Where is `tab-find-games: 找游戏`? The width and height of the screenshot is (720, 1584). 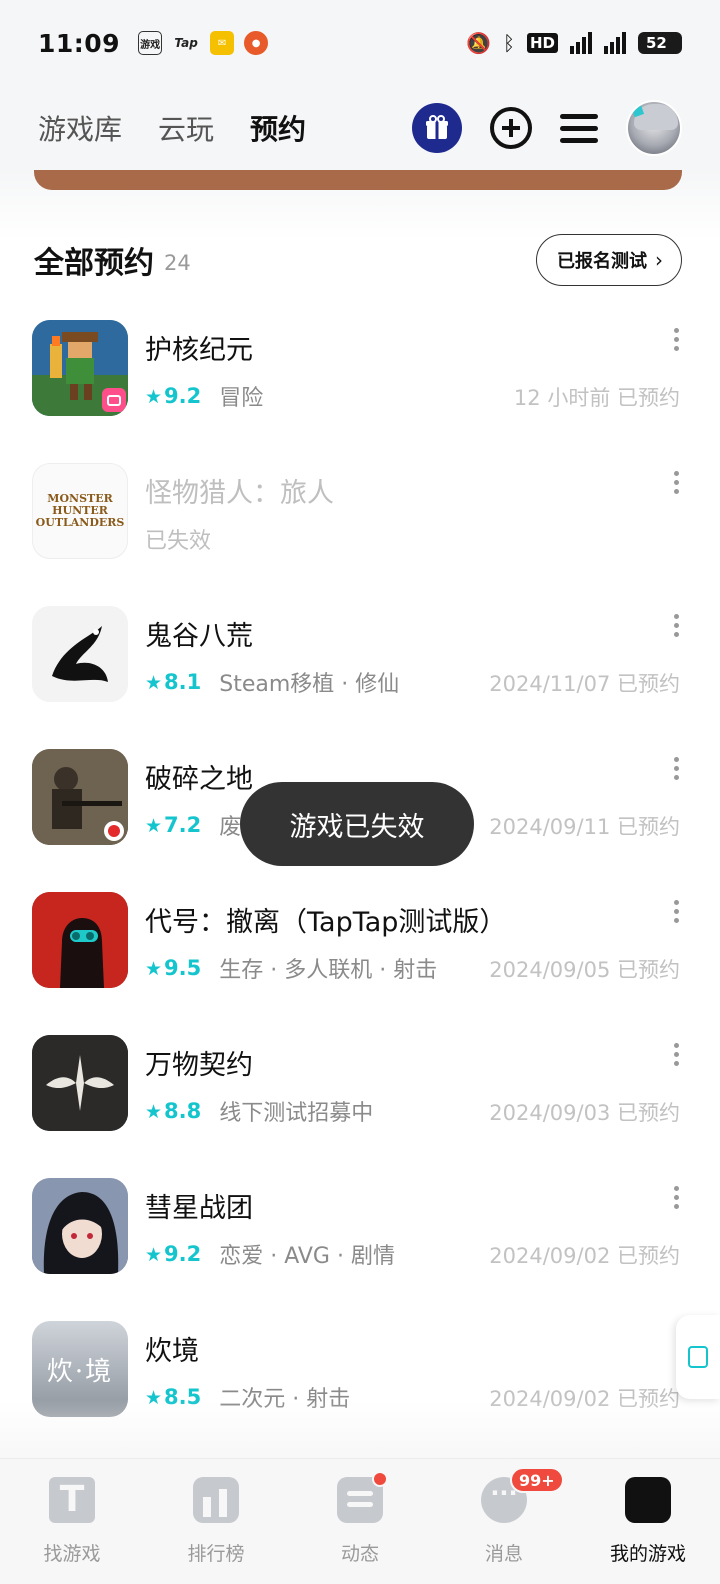 tab-find-games: 找游戏 is located at coordinates (72, 1521).